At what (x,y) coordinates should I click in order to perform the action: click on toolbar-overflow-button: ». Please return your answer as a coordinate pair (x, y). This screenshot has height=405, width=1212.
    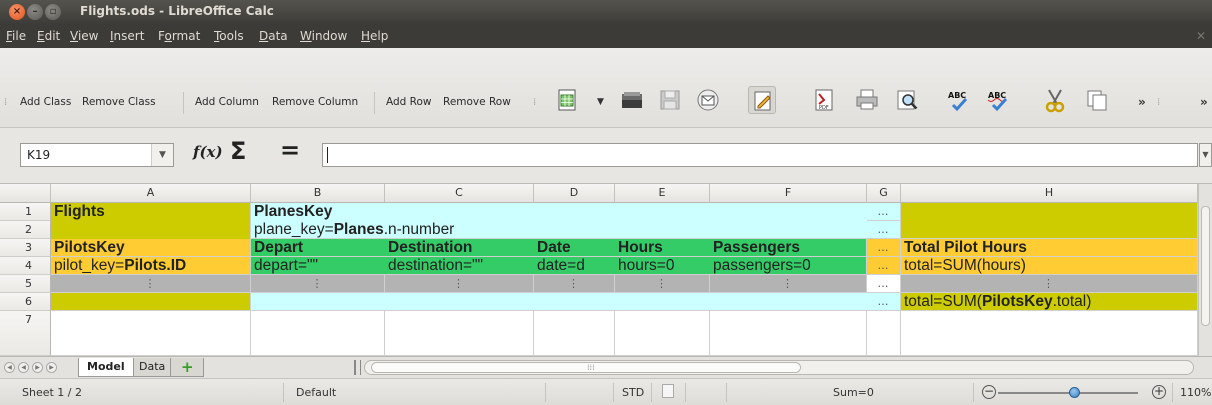
    Looking at the image, I should click on (1142, 102).